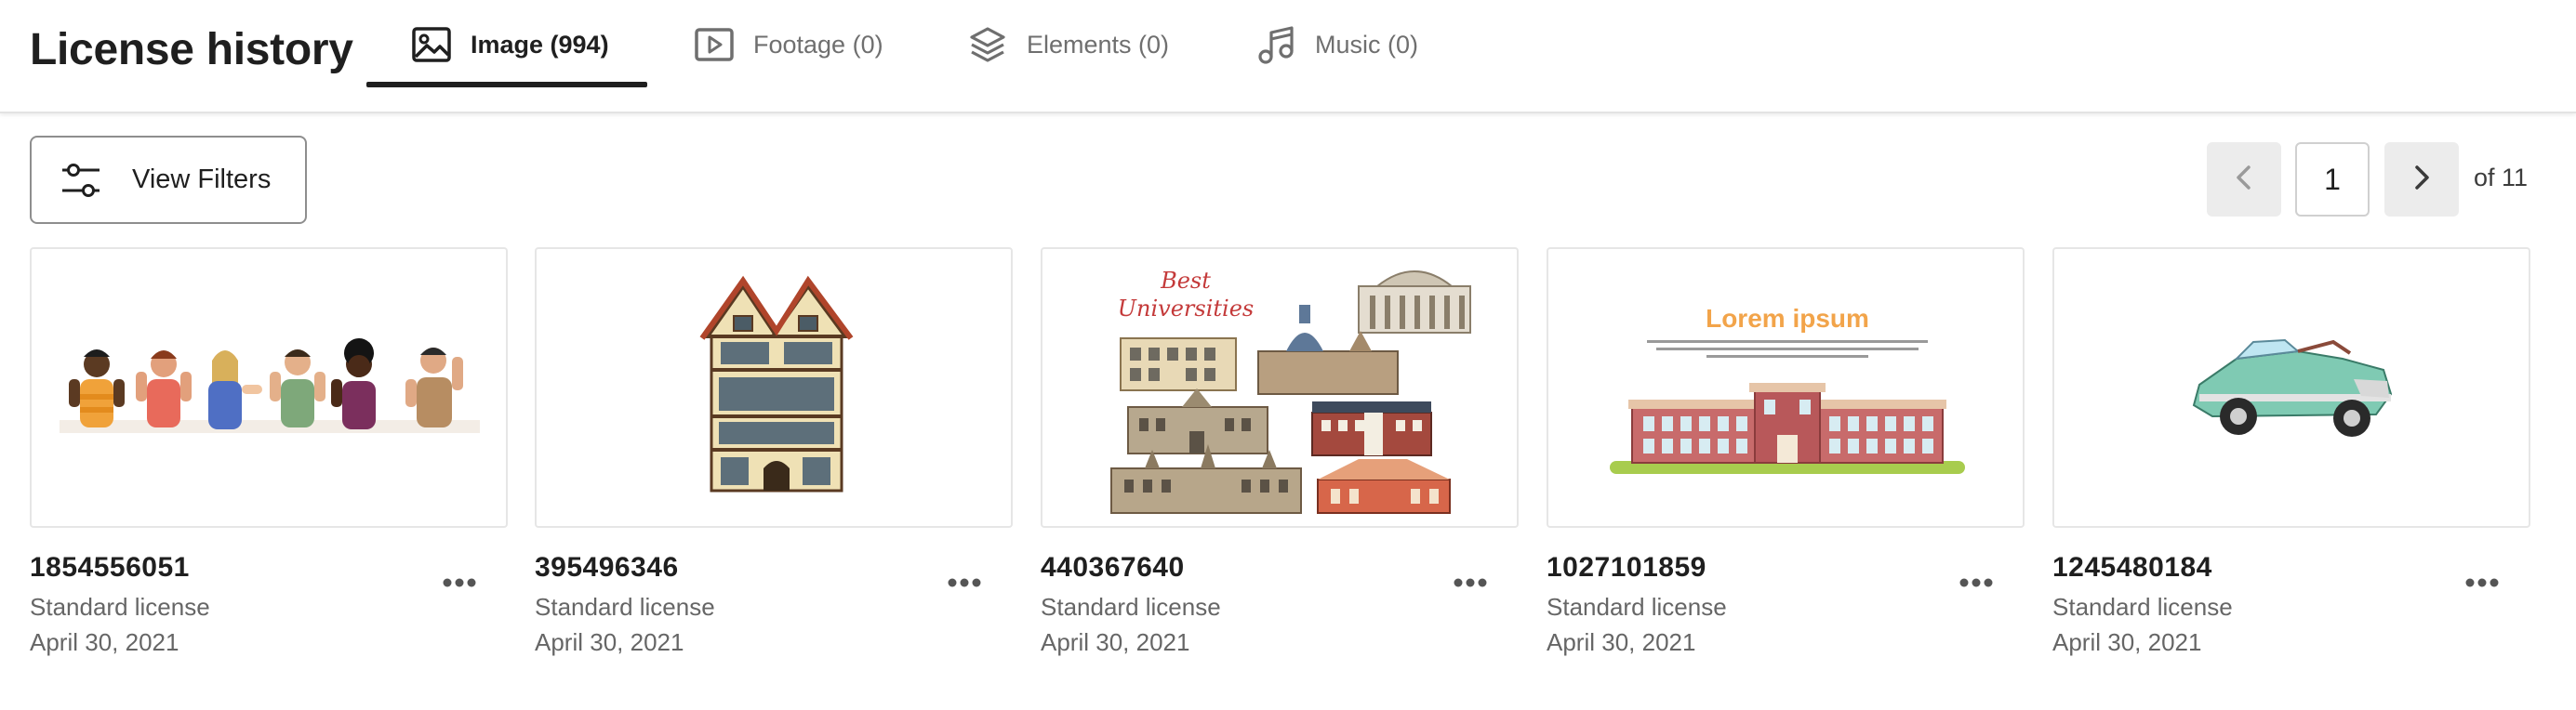  I want to click on thumbnail-image: Best Universities, so click(1280, 387).